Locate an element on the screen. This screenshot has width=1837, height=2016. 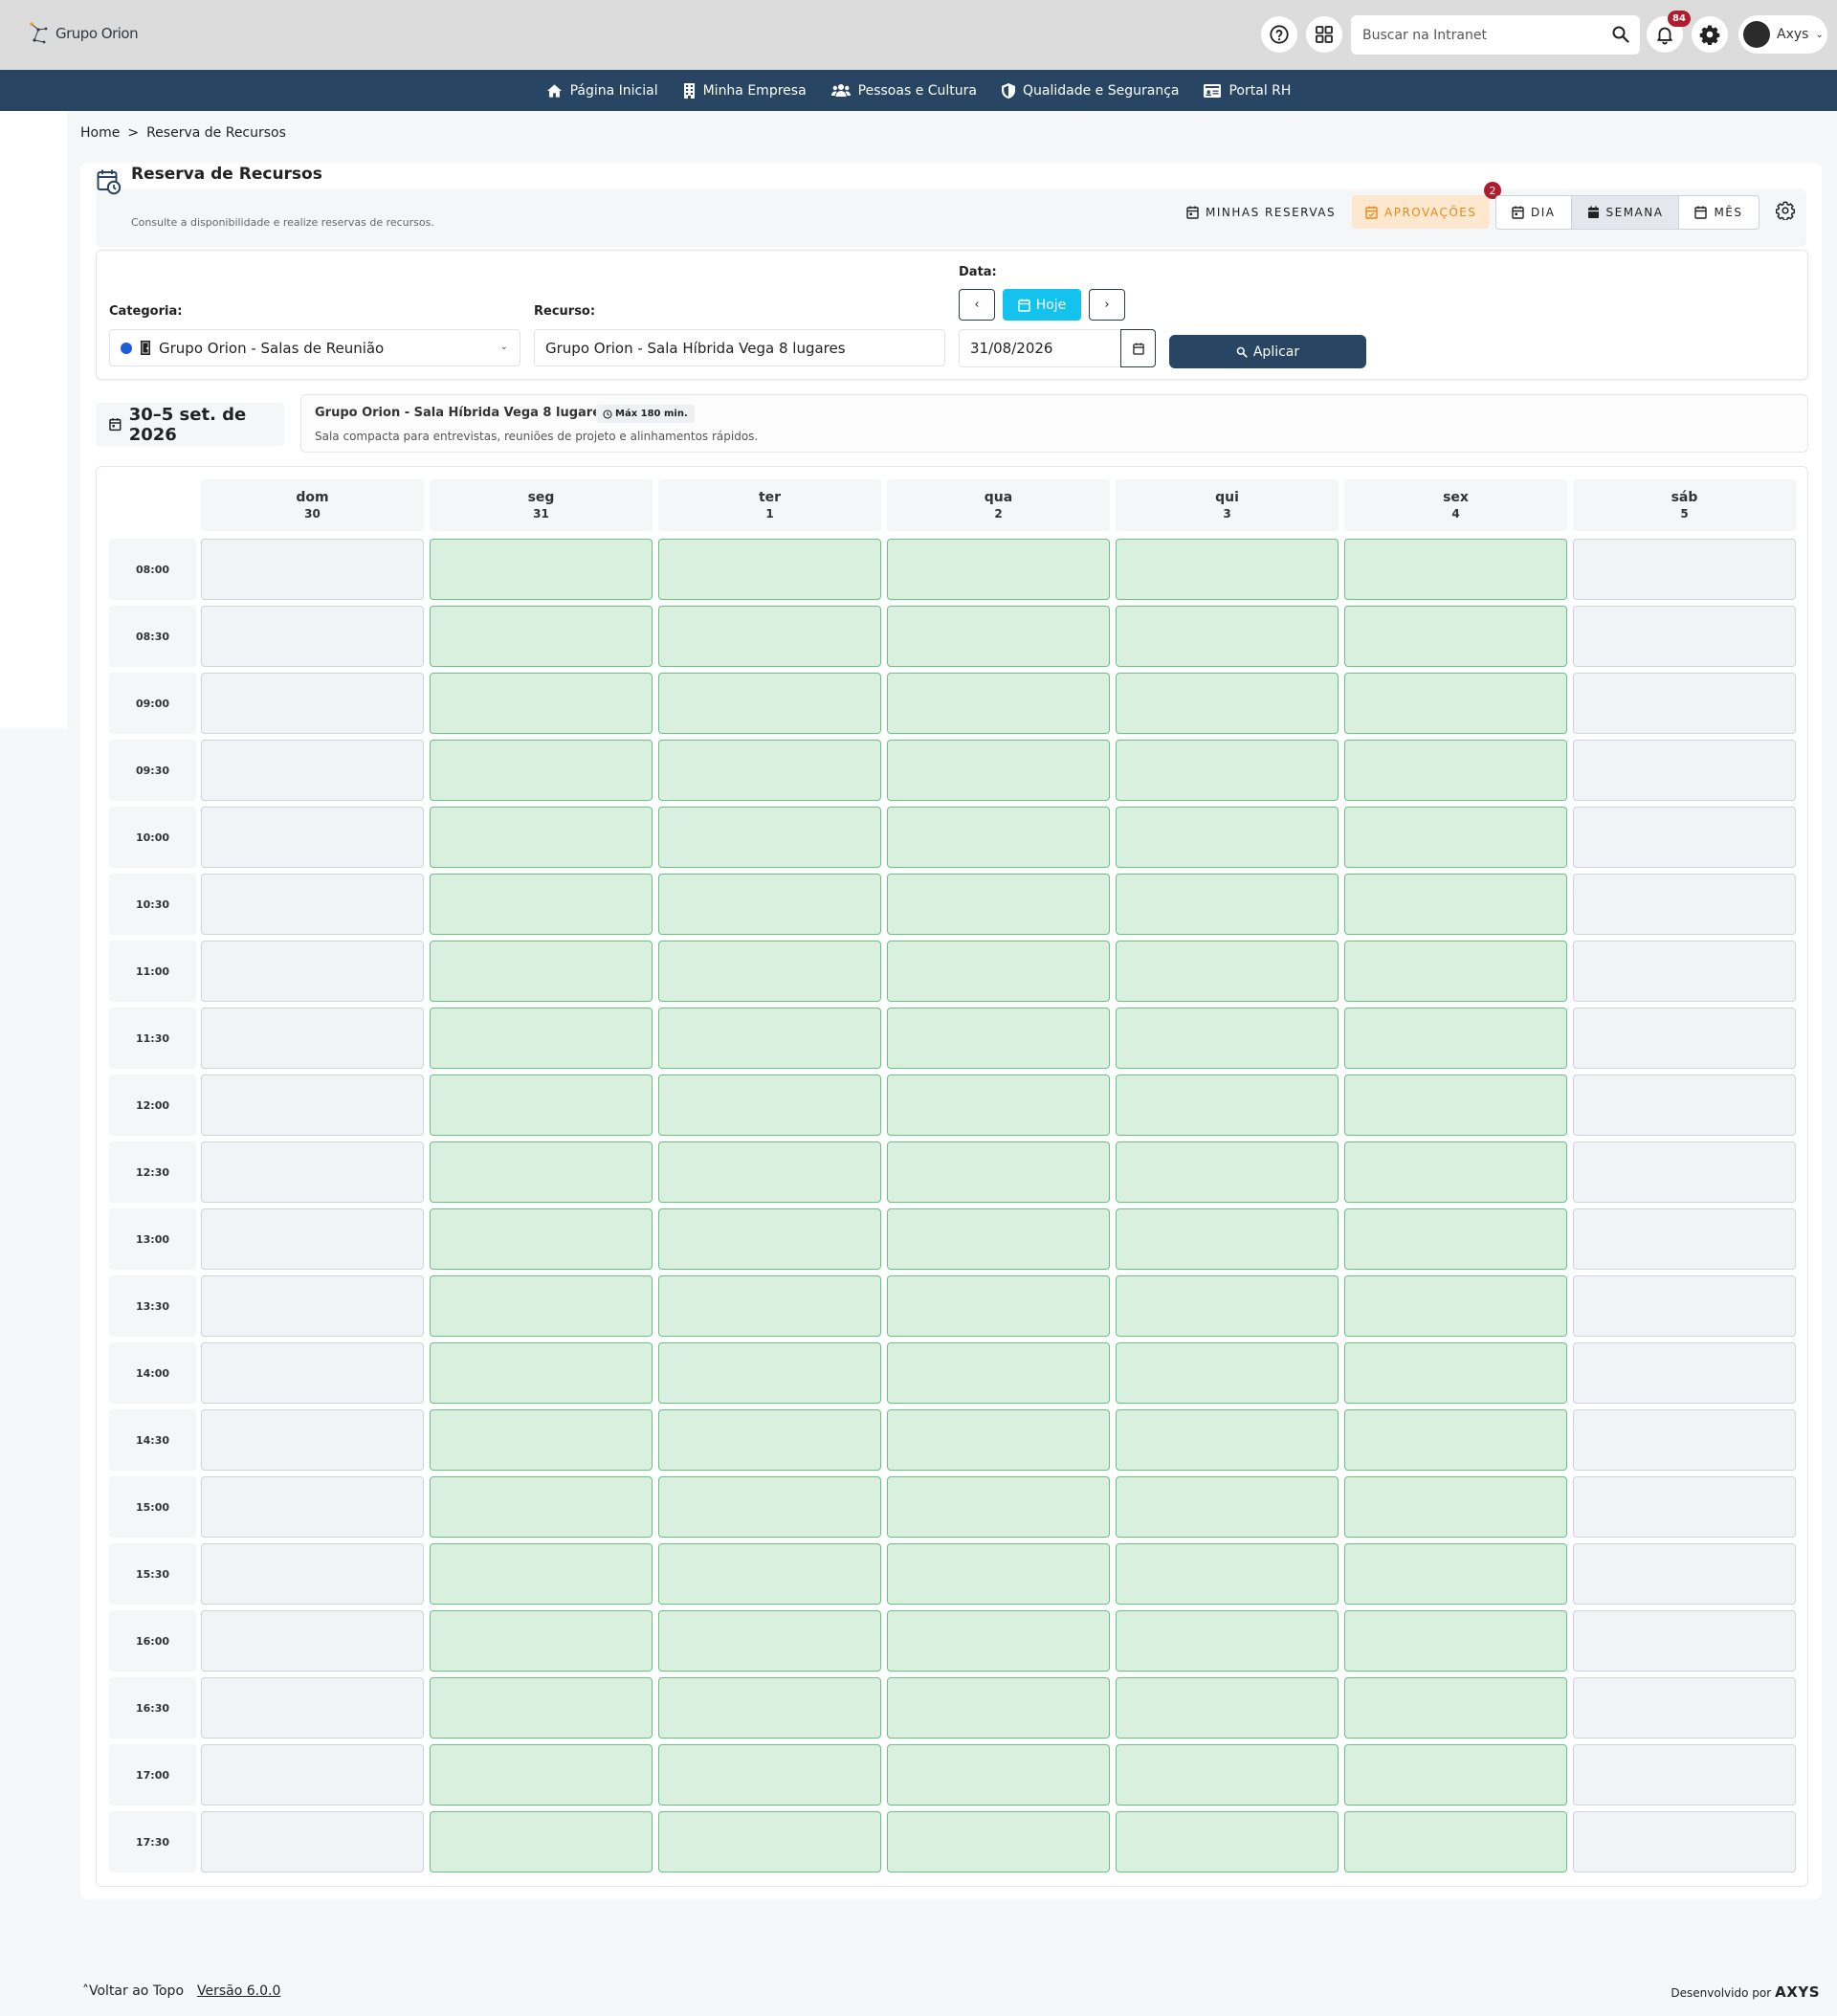
nav-item-quality: Qualidade e Segurança is located at coordinates (1090, 90).